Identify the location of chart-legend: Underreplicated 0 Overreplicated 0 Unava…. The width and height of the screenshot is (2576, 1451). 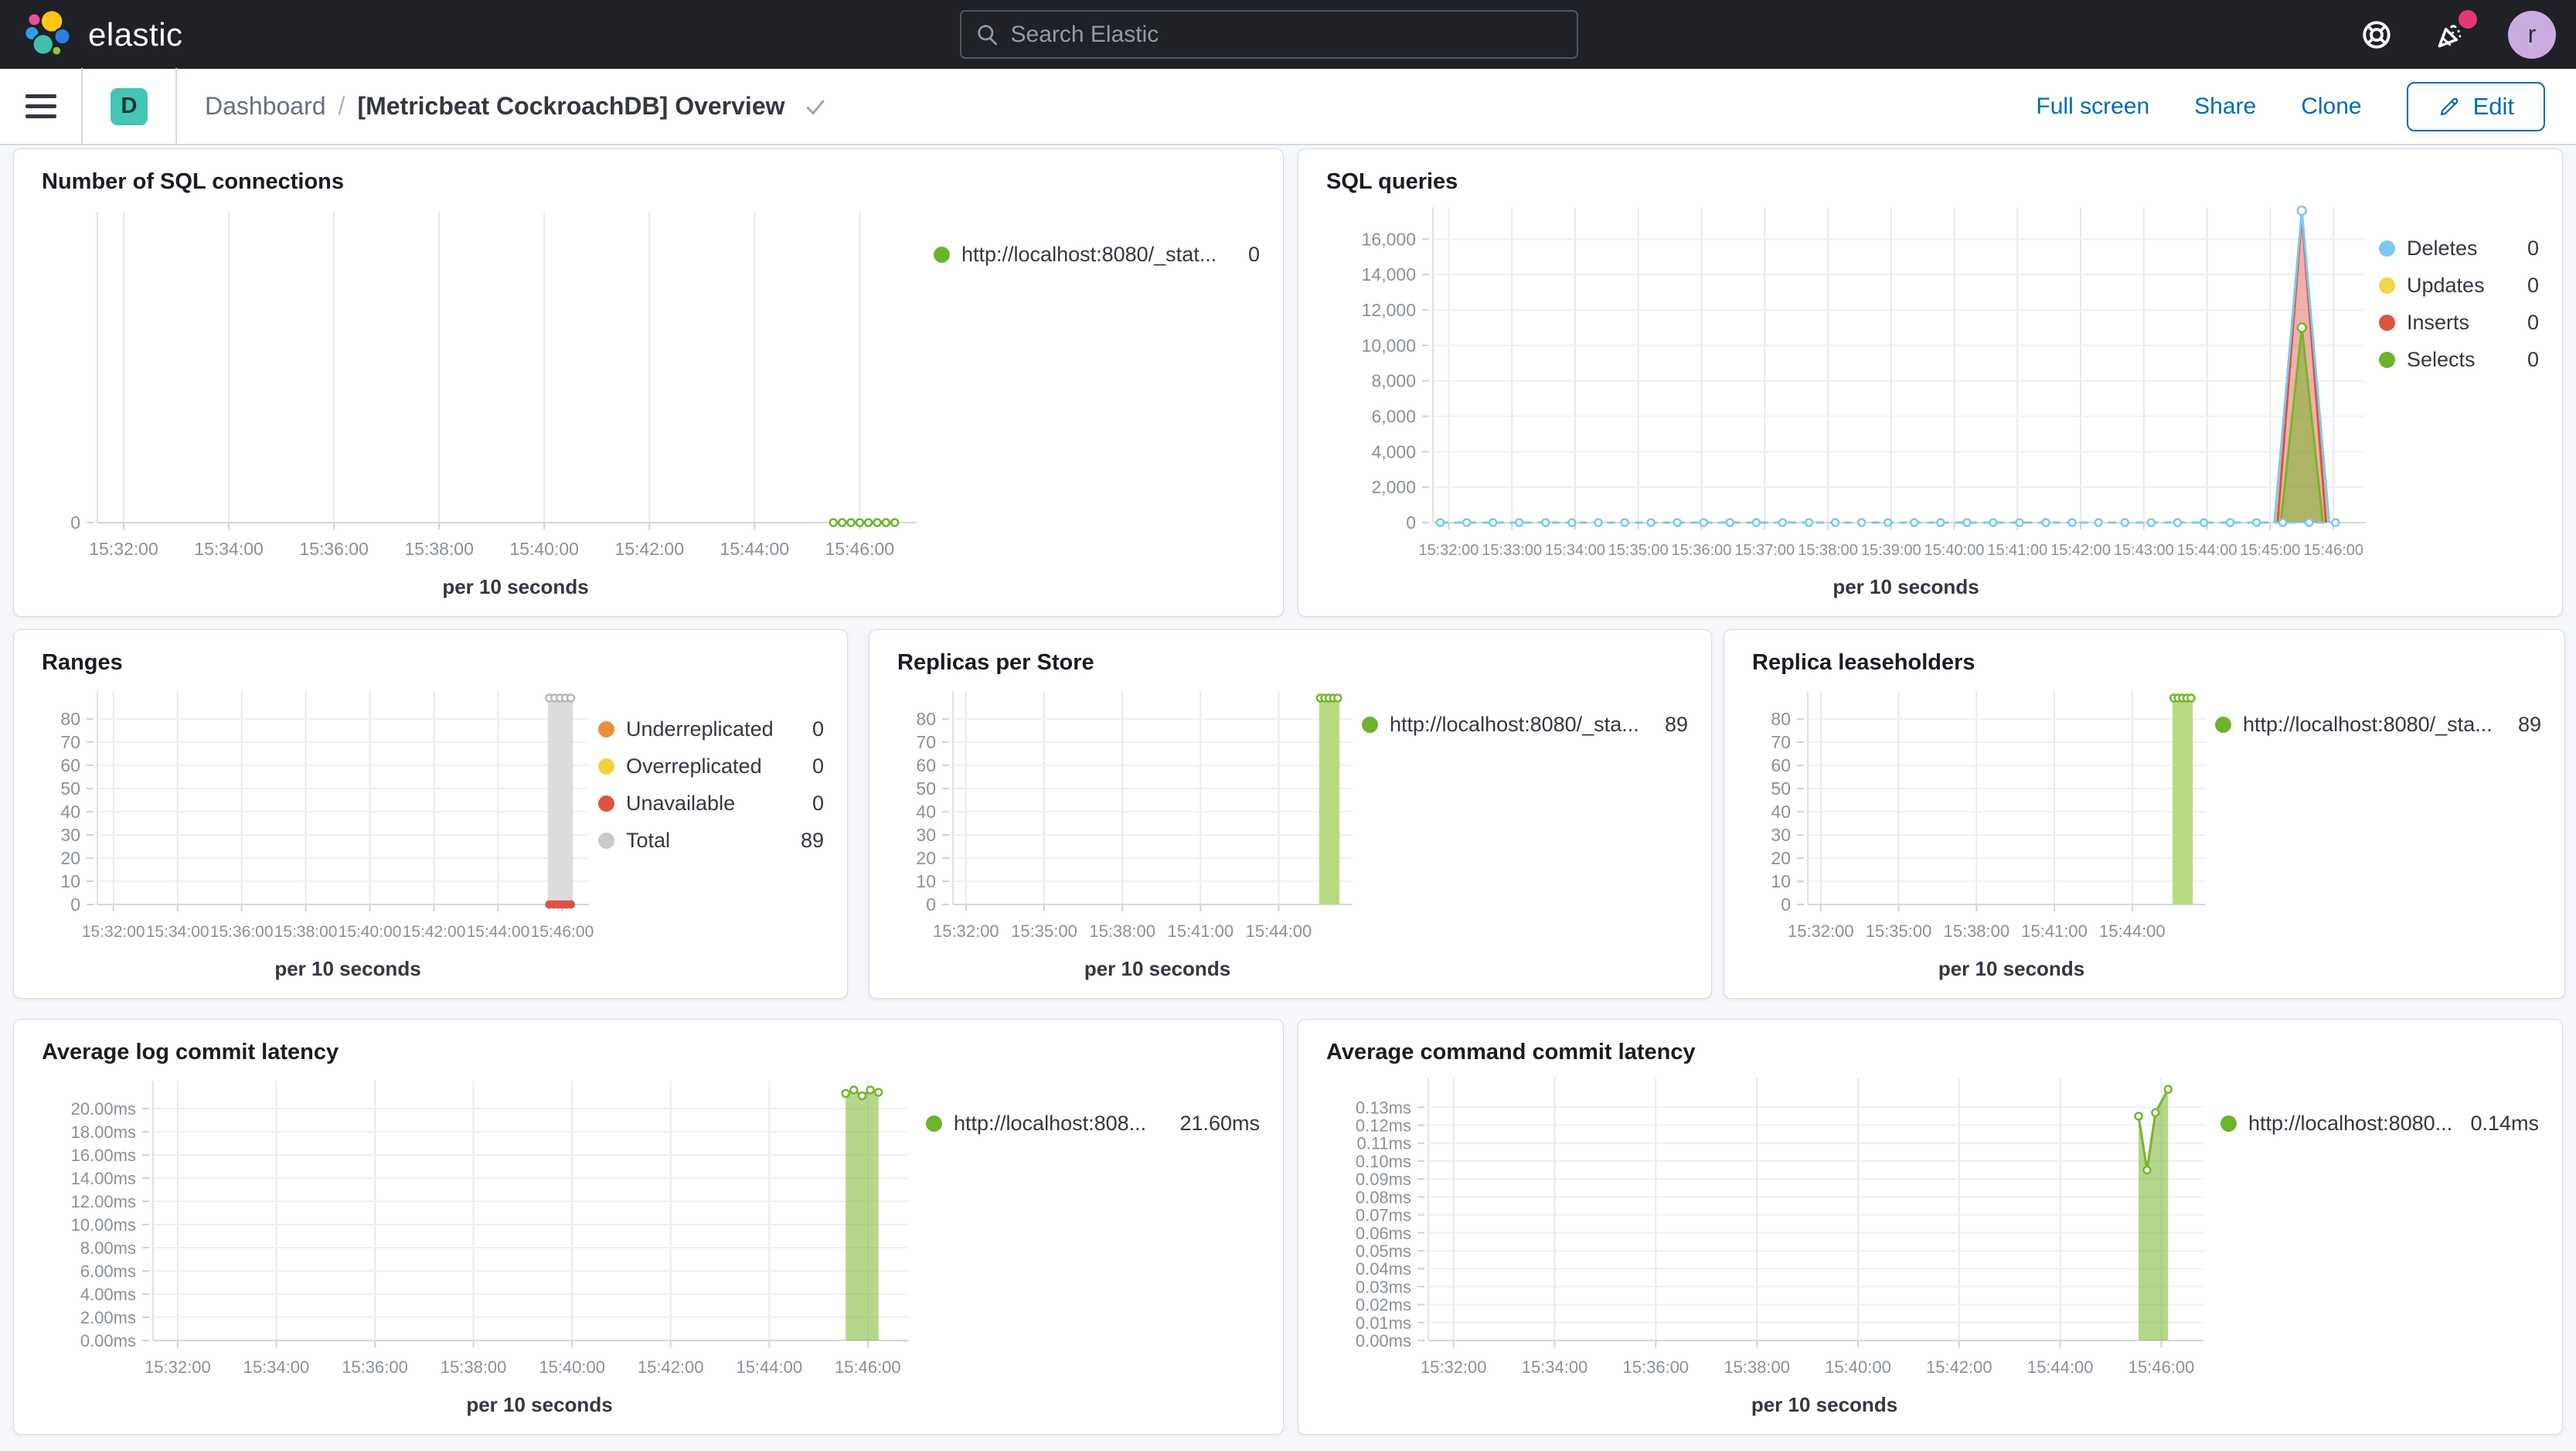
(714, 834).